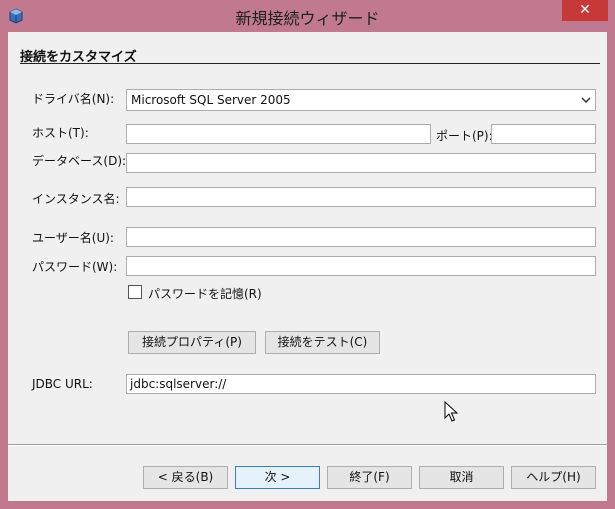  Describe the element at coordinates (369, 477) in the screenshot. I see `finish-button: 終了(F)` at that location.